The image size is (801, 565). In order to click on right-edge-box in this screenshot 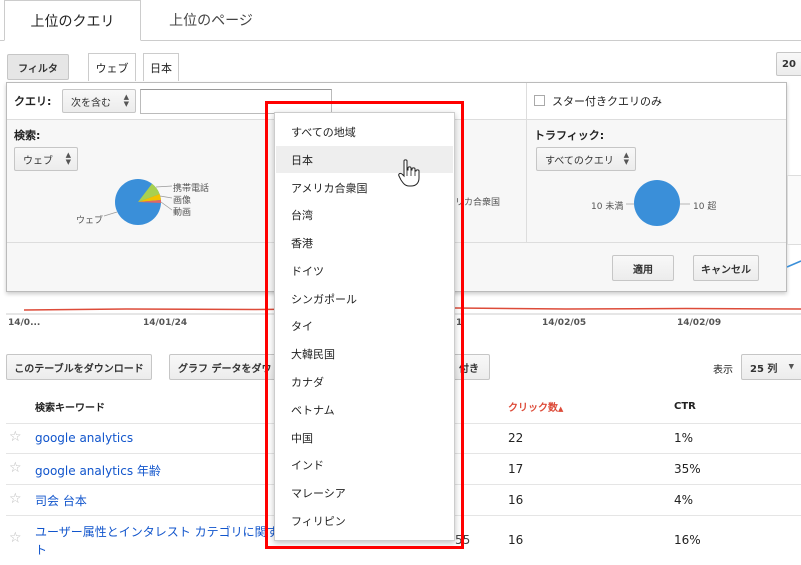, I will do `click(794, 210)`.